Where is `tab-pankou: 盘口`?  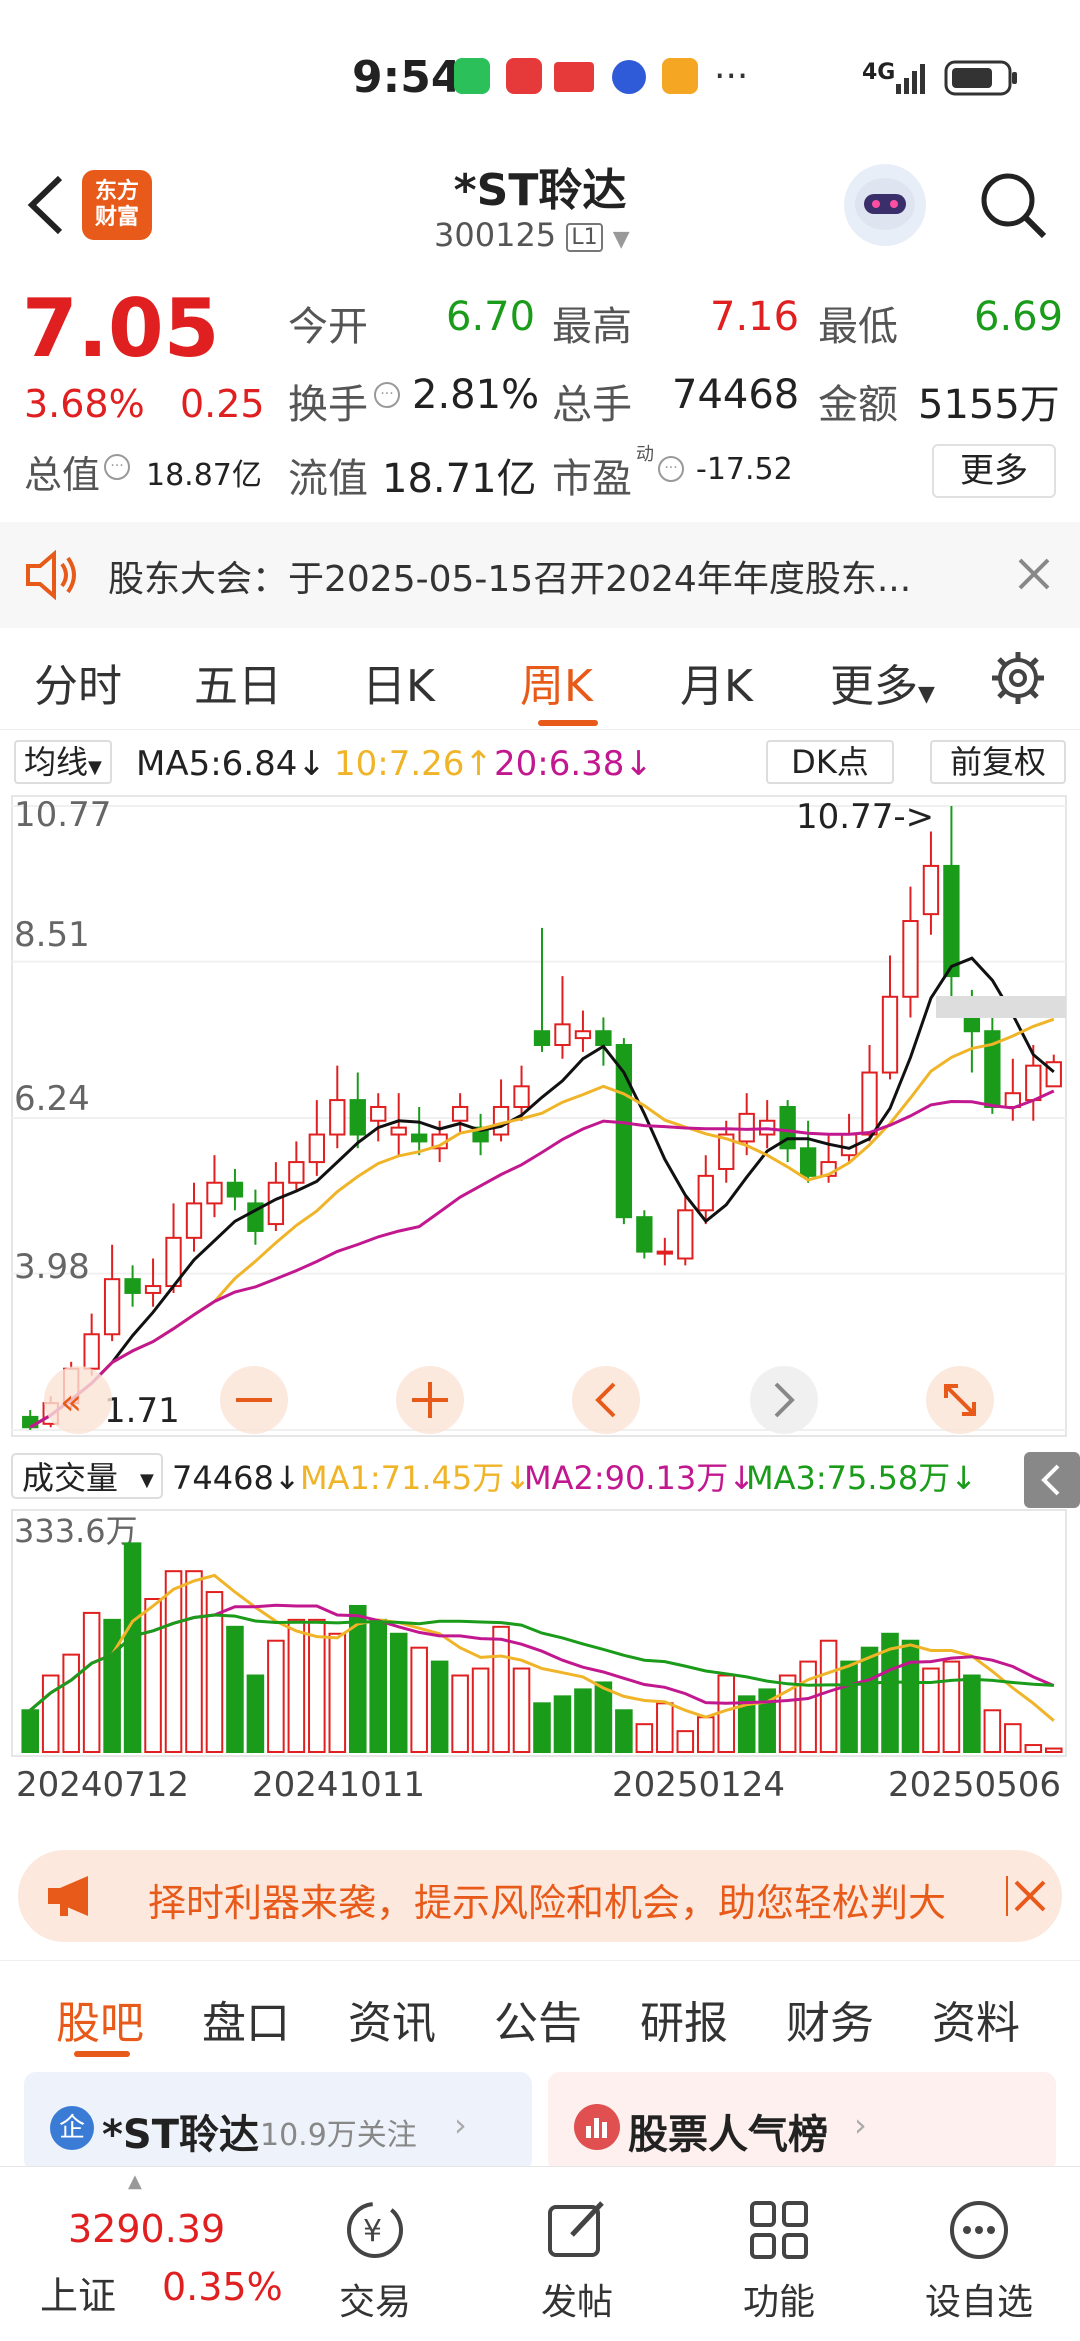
tab-pankou: 盘口 is located at coordinates (246, 2019).